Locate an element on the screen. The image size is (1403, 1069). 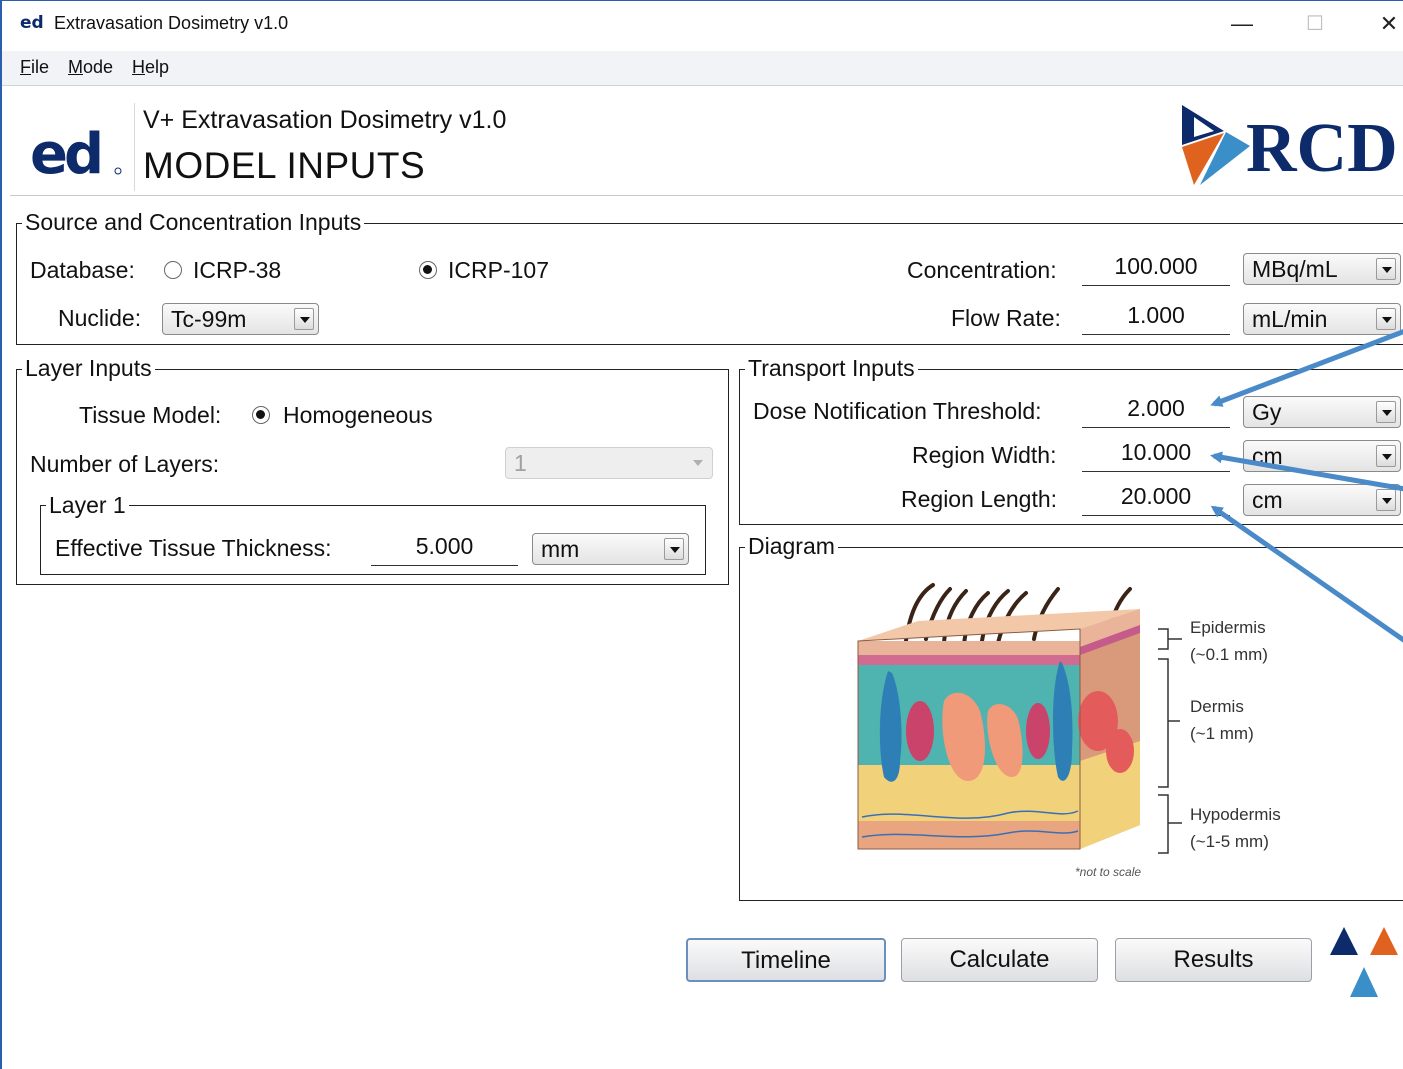
flow-rate-input: 1.000 is located at coordinates (1156, 318).